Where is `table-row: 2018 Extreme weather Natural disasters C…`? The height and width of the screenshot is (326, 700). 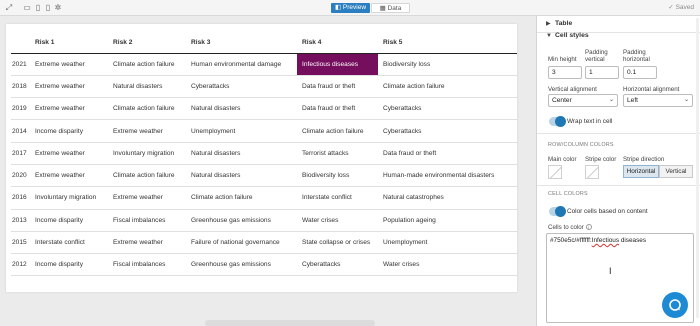 table-row: 2018 Extreme weather Natural disasters C… is located at coordinates (264, 87).